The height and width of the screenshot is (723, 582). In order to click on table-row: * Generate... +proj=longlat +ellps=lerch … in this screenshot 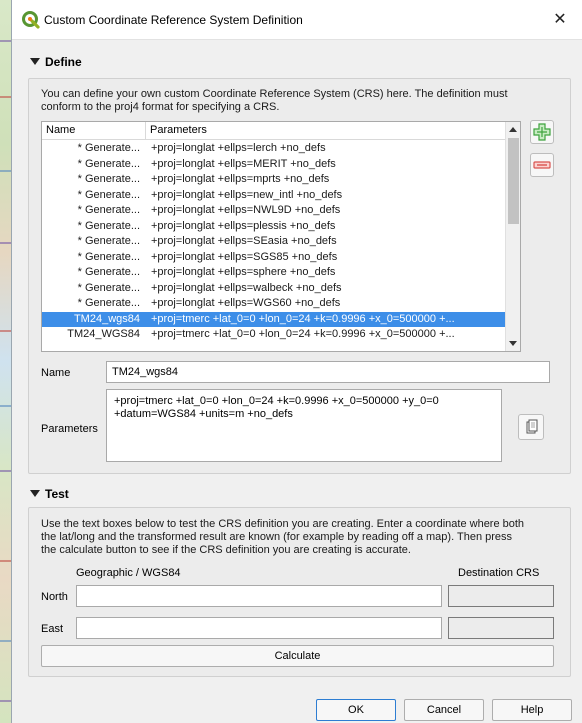, I will do `click(274, 149)`.